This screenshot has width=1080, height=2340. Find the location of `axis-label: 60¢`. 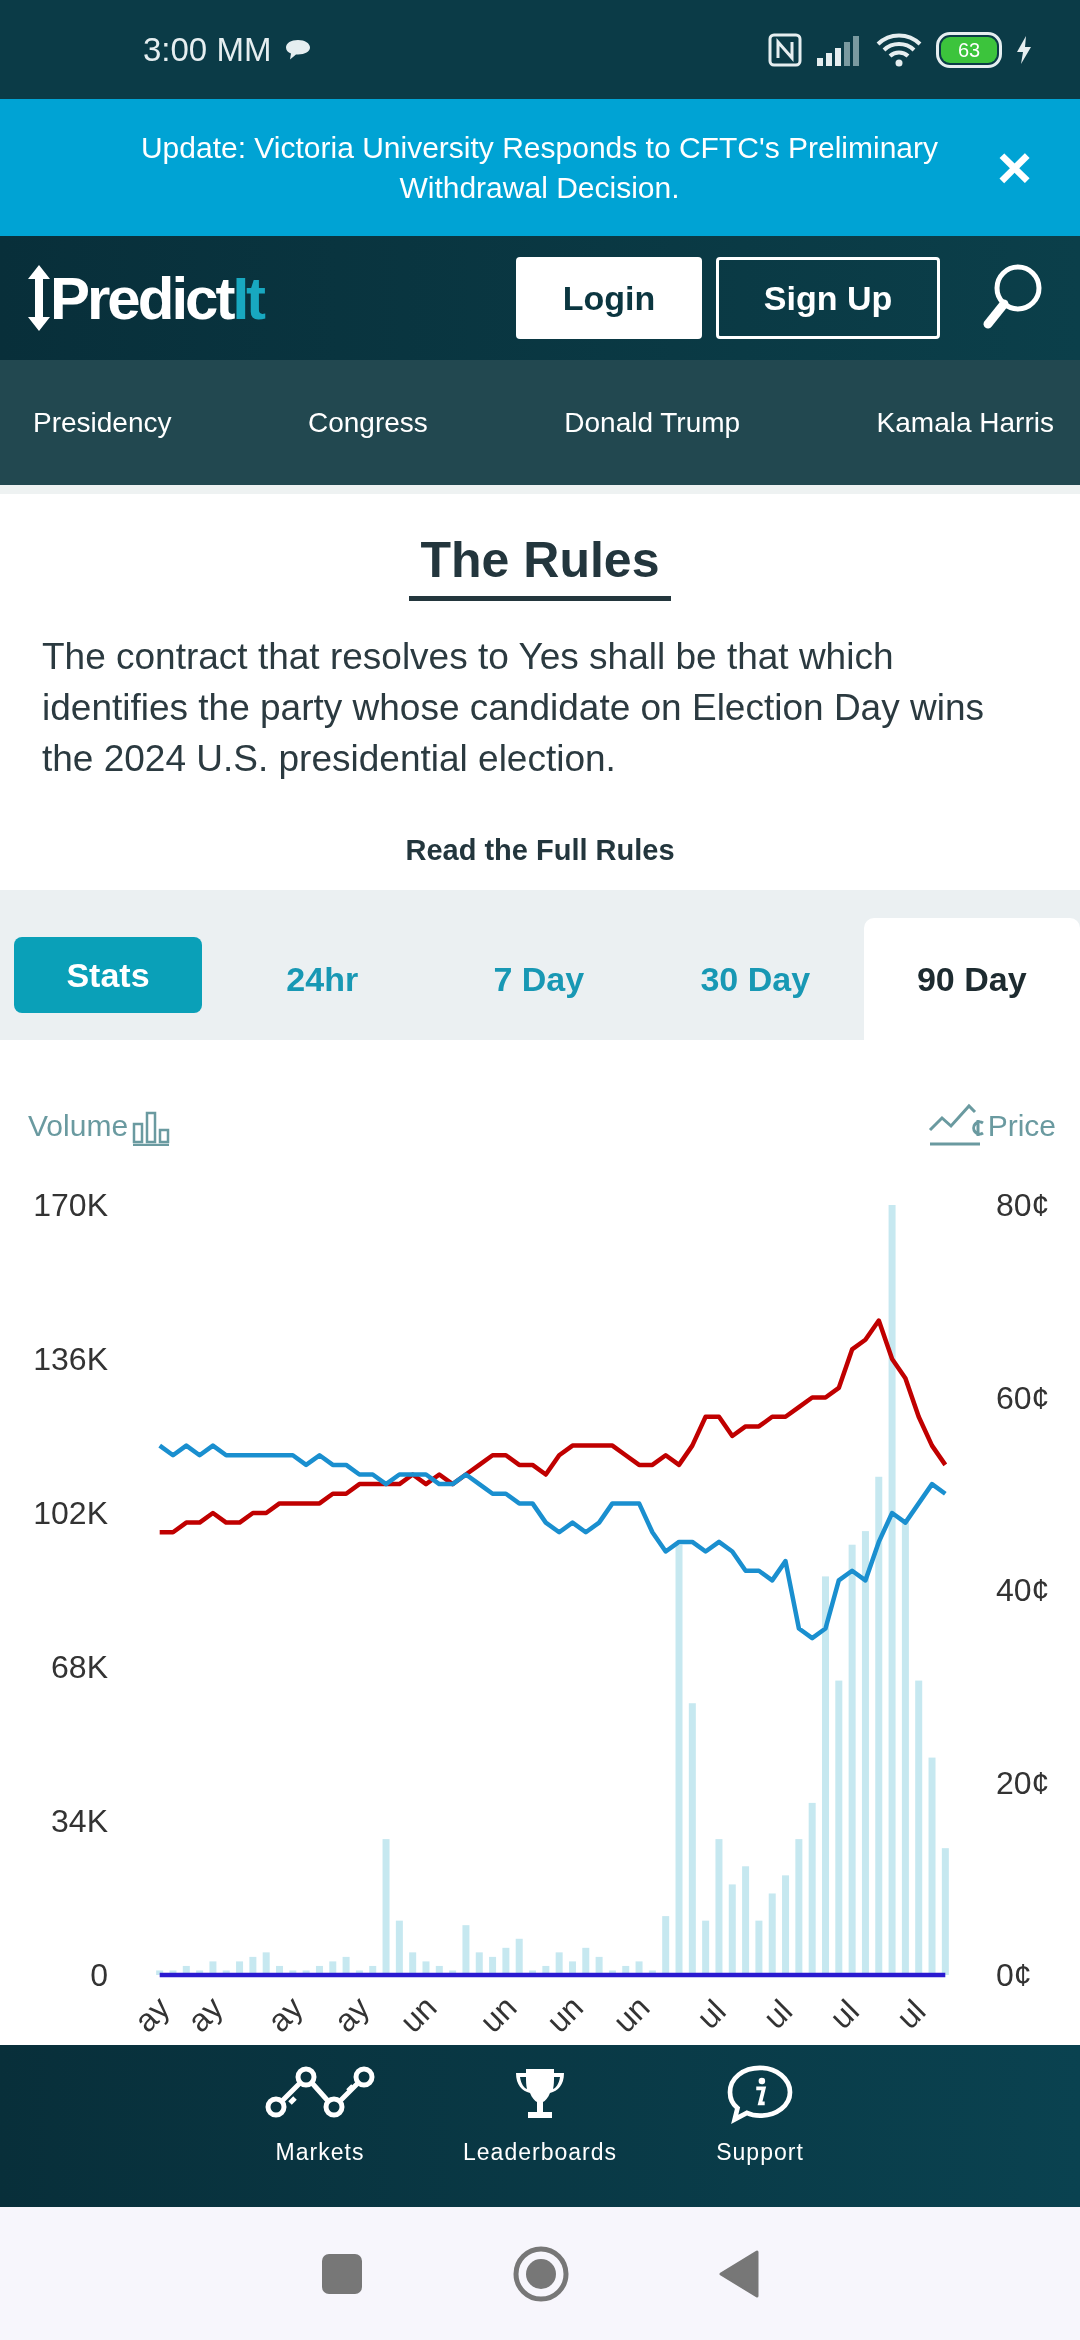

axis-label: 60¢ is located at coordinates (1023, 1397).